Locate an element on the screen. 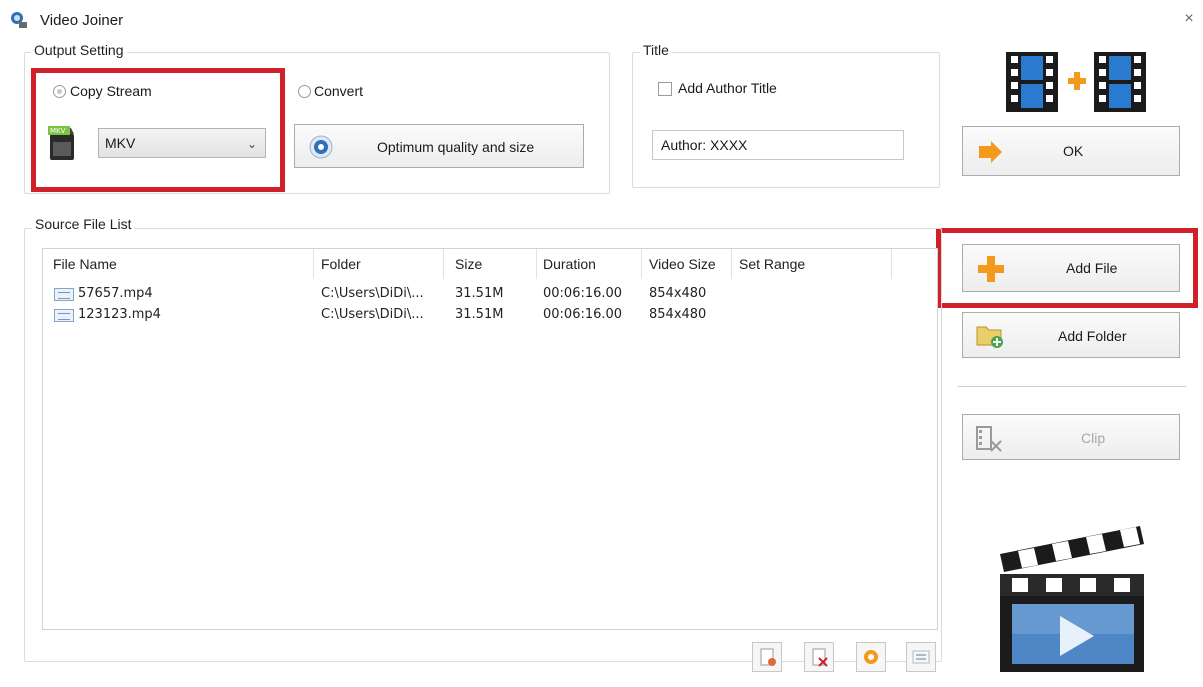  join-video-graphic is located at coordinates (1076, 83).